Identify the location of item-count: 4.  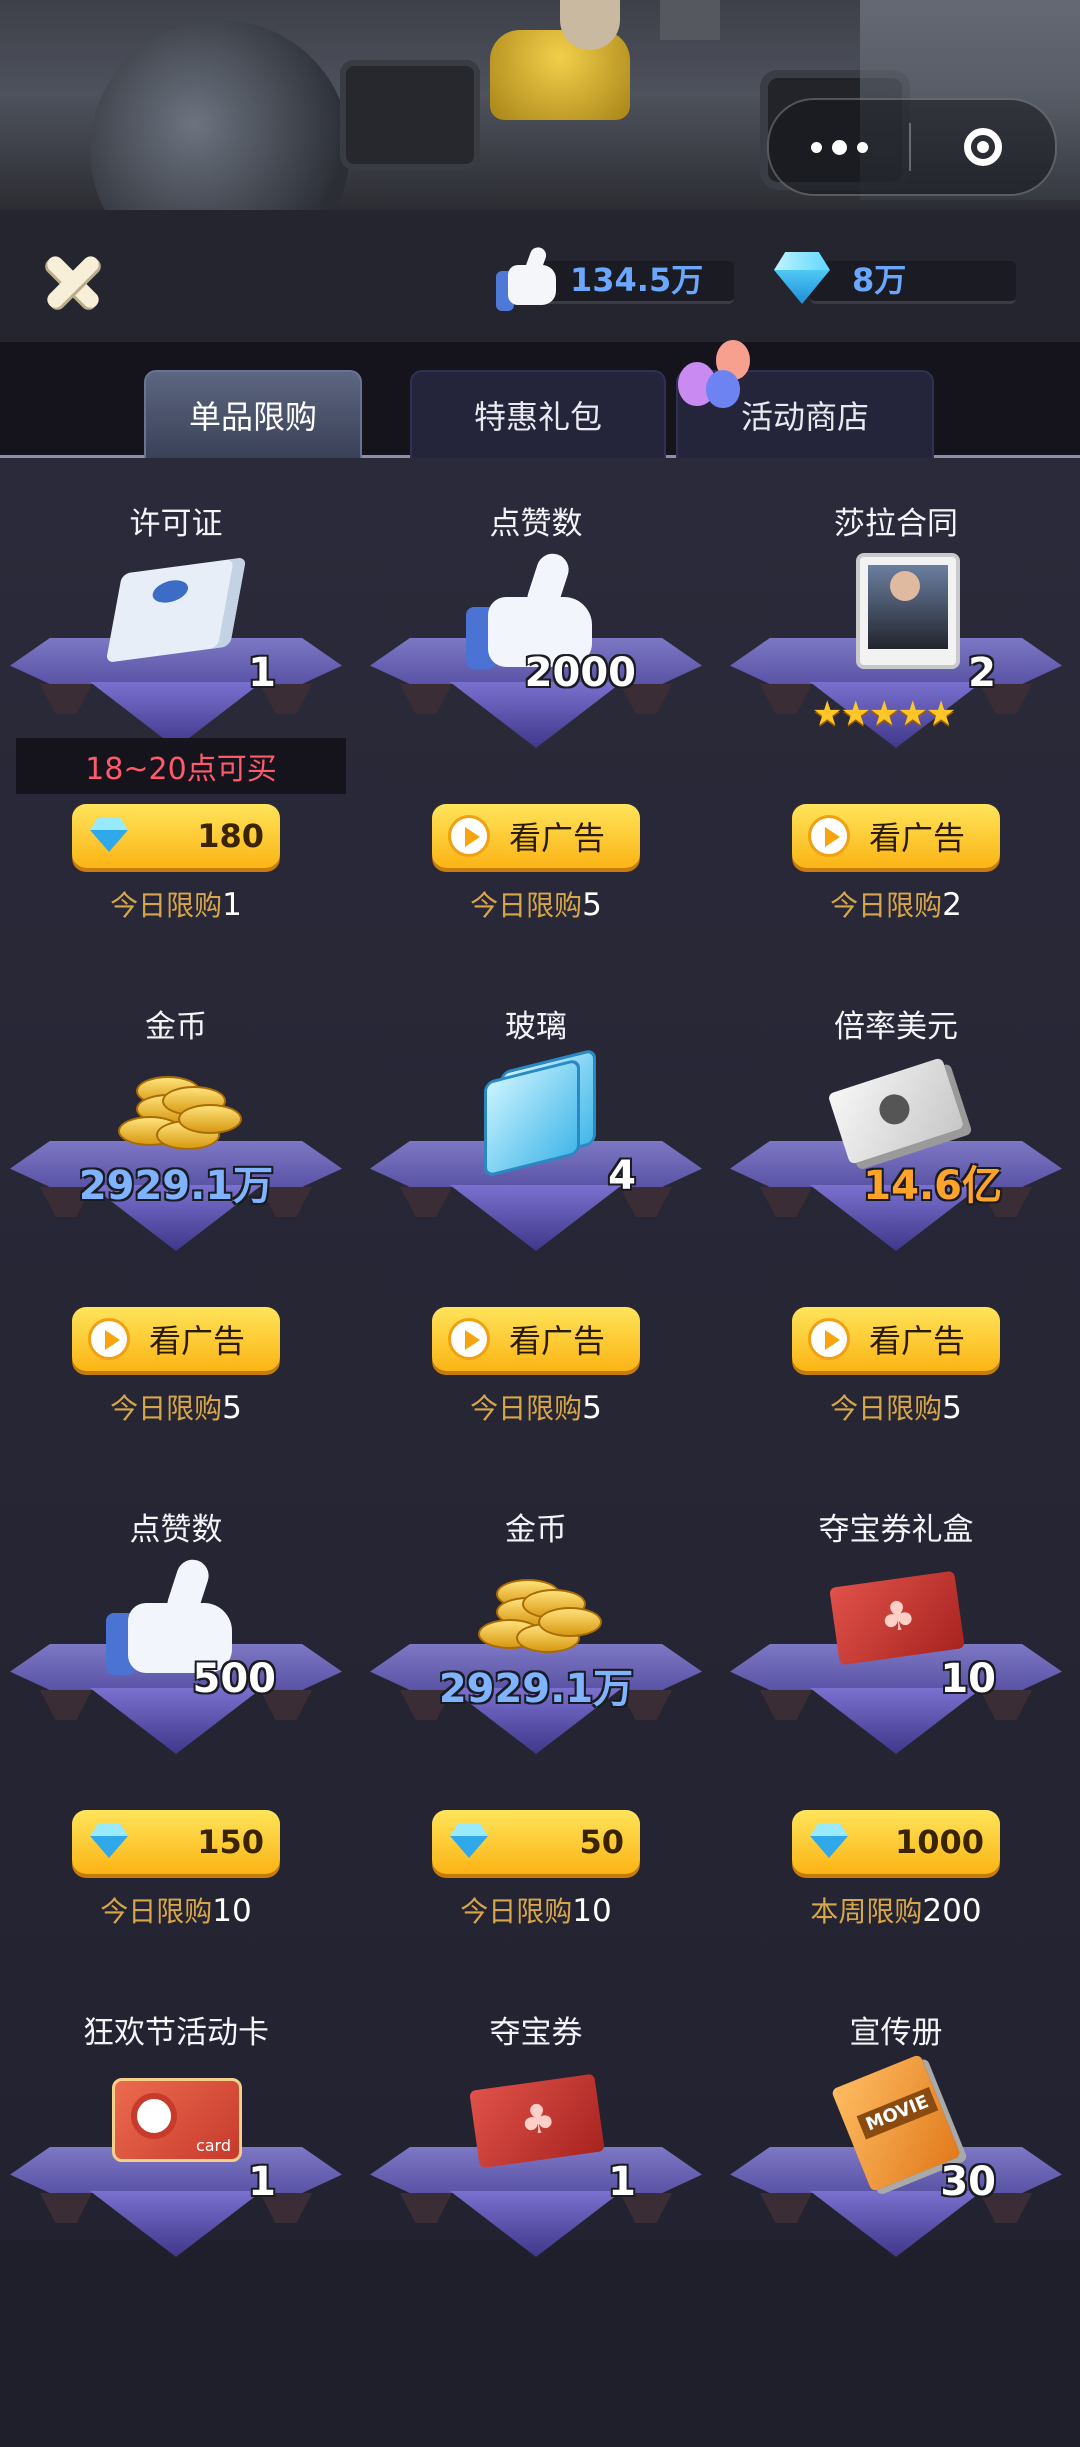
(622, 1176).